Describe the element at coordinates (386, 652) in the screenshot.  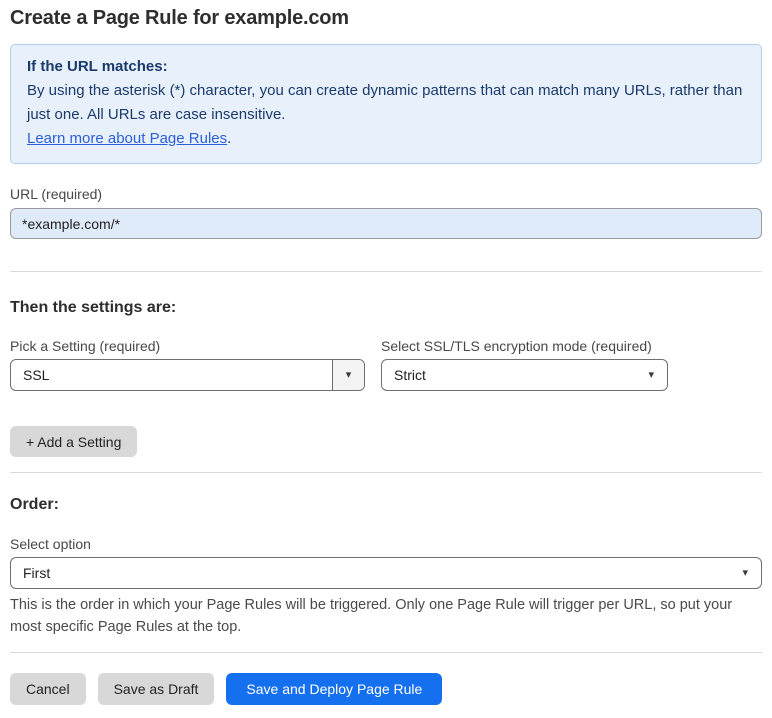
I see `divider-order-actions` at that location.